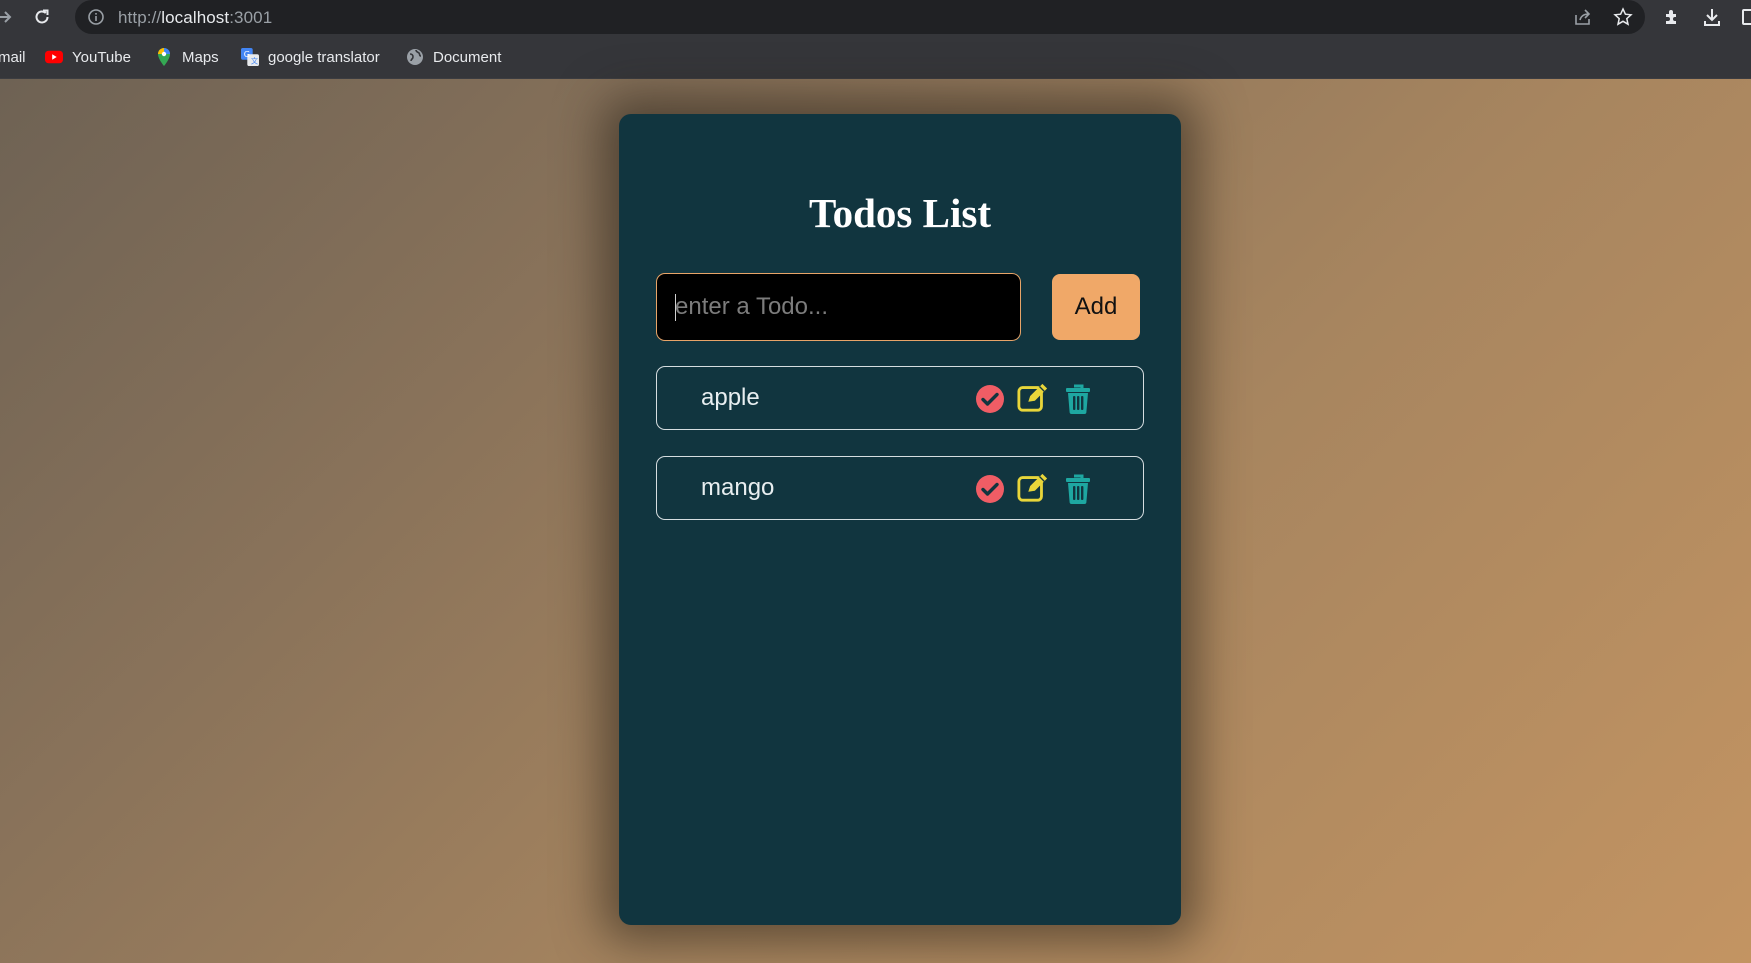  What do you see at coordinates (1096, 307) in the screenshot?
I see `add-button: Add` at bounding box center [1096, 307].